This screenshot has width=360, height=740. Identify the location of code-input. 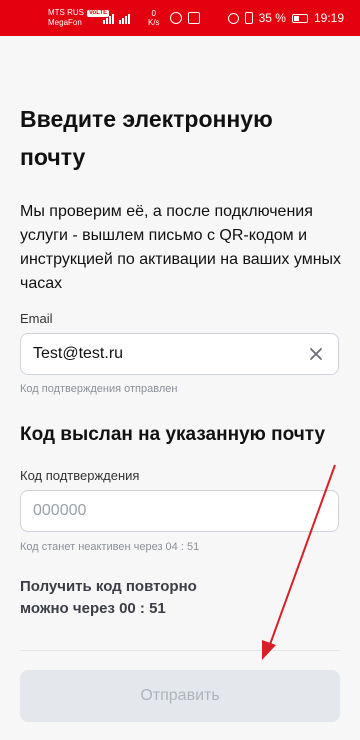
(163, 511).